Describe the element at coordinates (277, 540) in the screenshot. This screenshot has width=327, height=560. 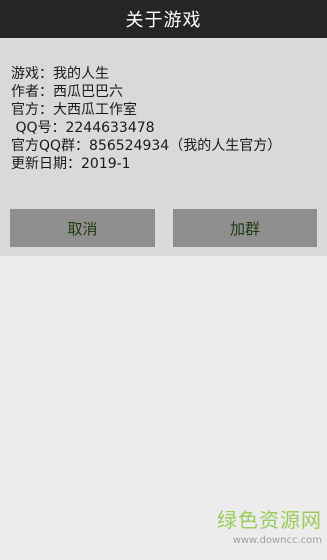
I see `watermark-url: www.downcc.com` at that location.